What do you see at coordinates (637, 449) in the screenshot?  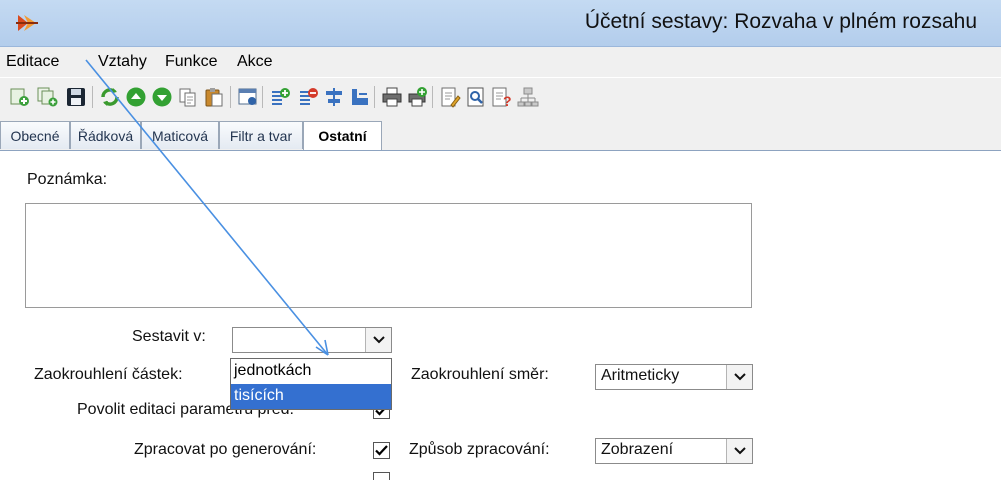 I see `processing-mode-value: Zobrazení` at bounding box center [637, 449].